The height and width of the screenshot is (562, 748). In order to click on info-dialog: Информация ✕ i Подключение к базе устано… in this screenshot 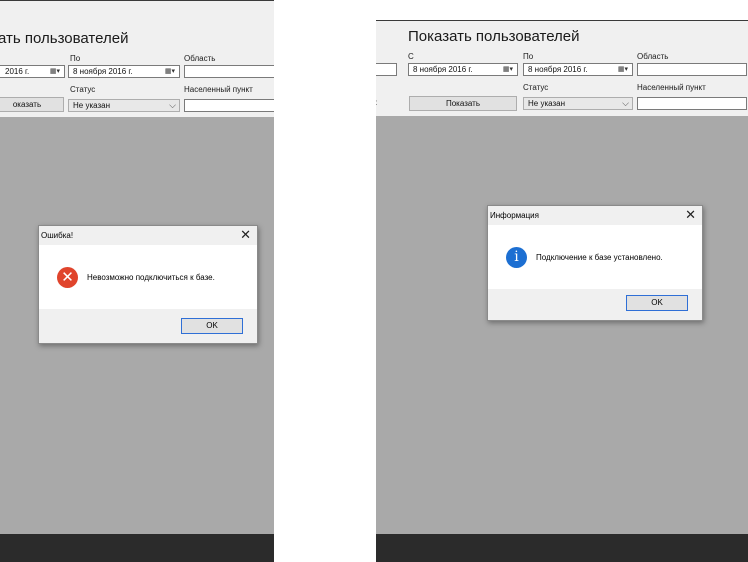, I will do `click(595, 263)`.